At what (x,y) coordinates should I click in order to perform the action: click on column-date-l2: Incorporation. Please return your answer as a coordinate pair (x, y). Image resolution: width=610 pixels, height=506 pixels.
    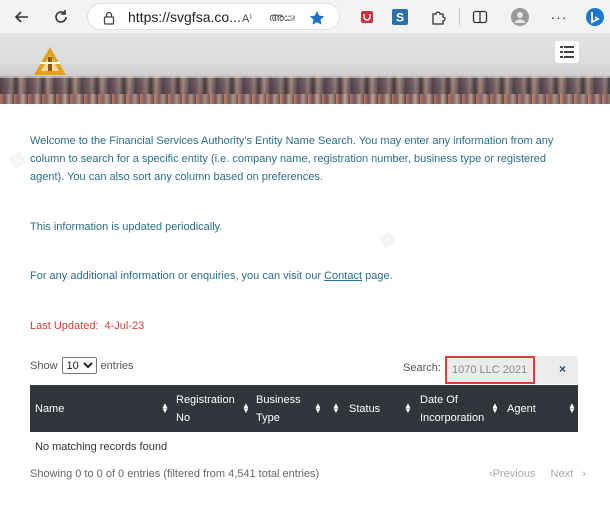
    Looking at the image, I should click on (452, 417).